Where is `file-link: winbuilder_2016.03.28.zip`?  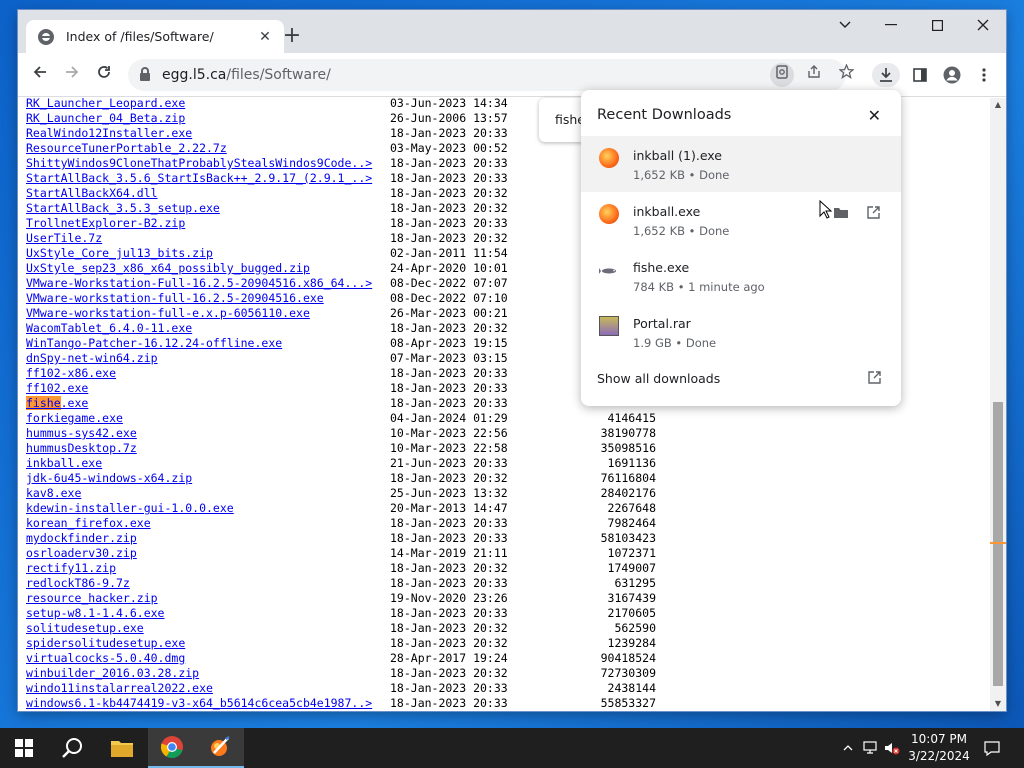
file-link: winbuilder_2016.03.28.zip is located at coordinates (208, 673).